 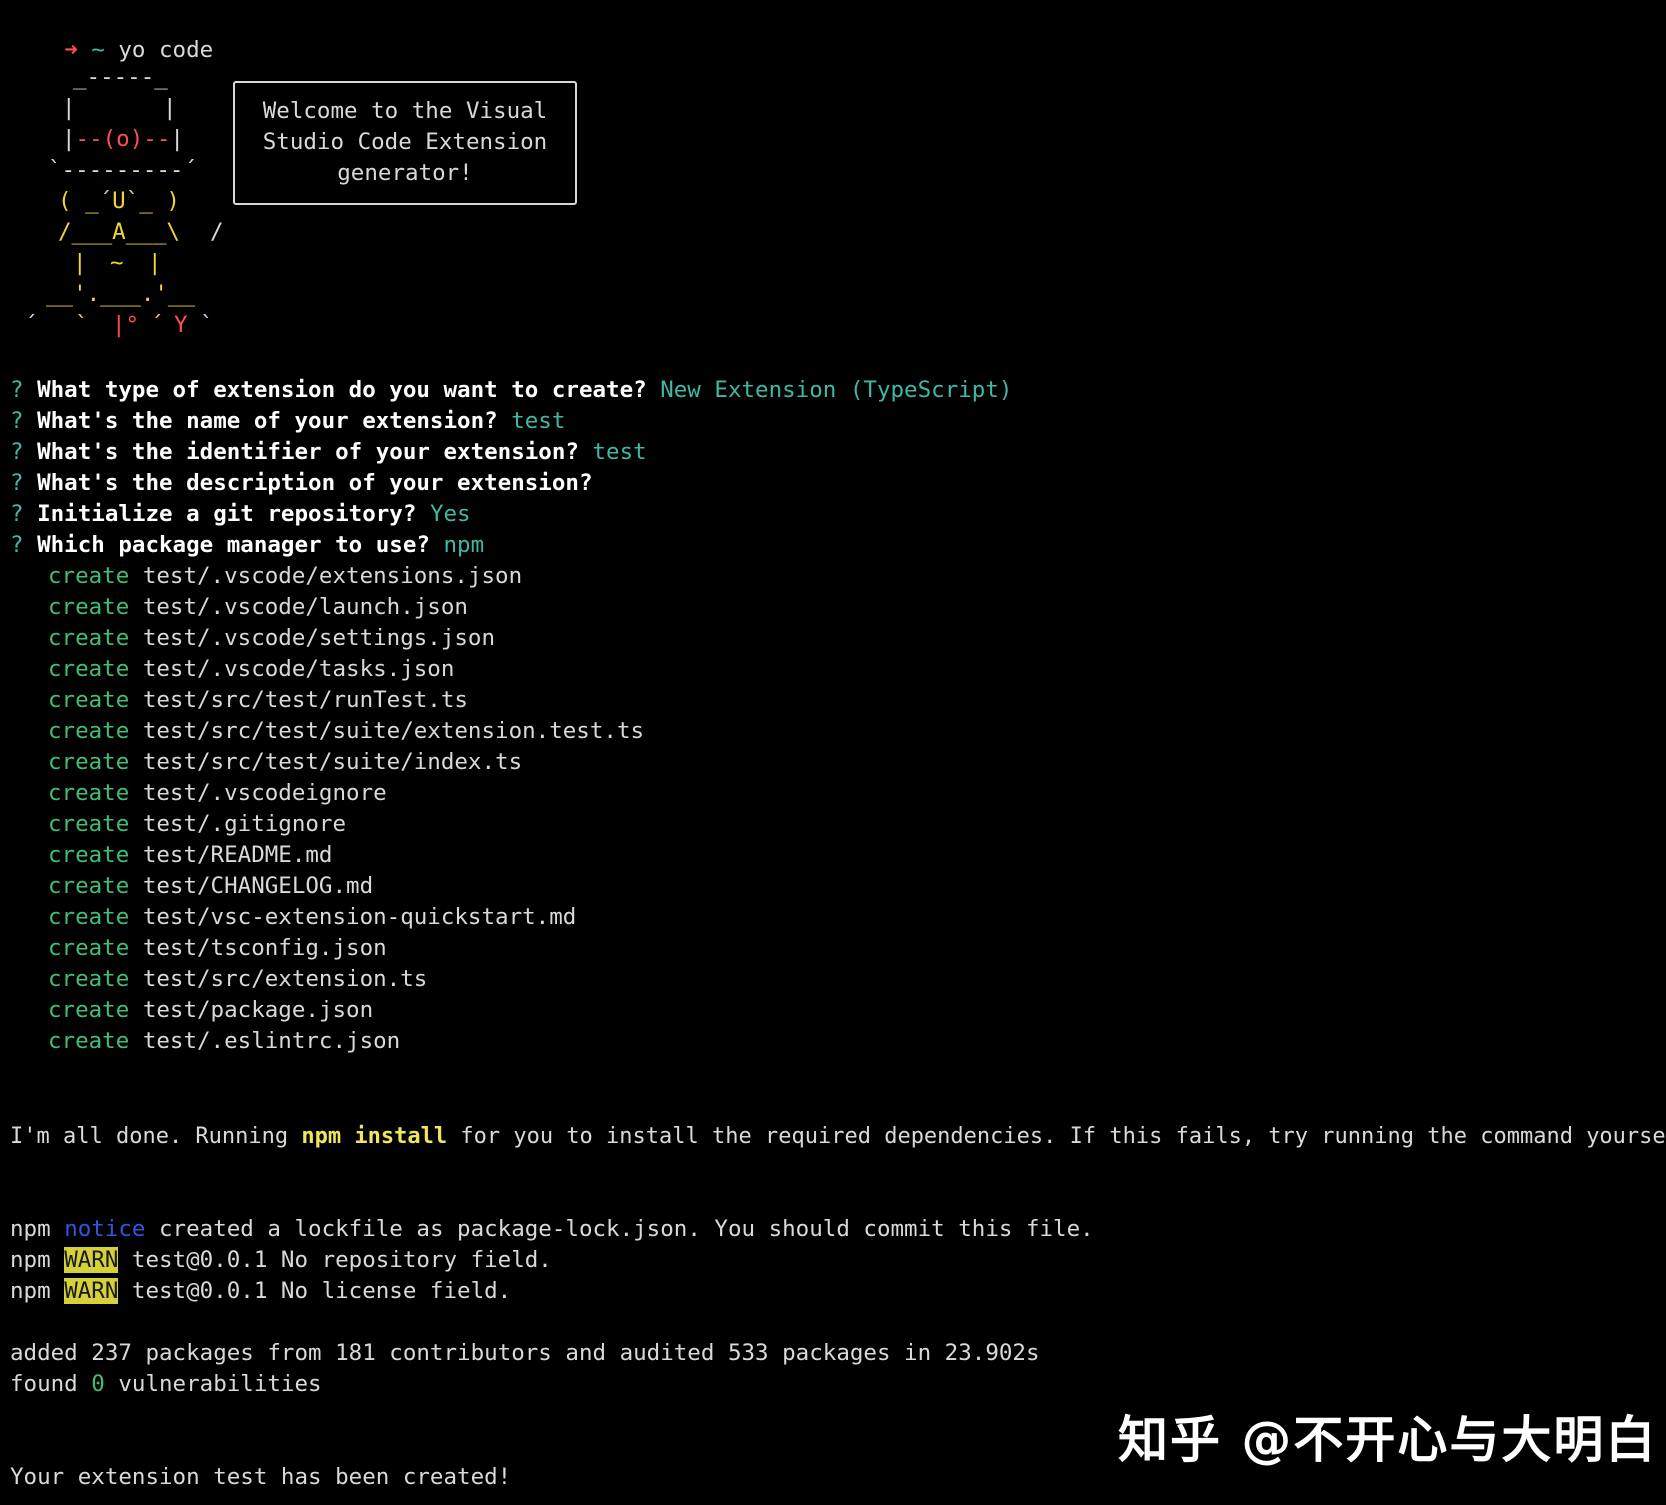 I want to click on prompt-line: ➜ ~ yo code, so click(x=111, y=33).